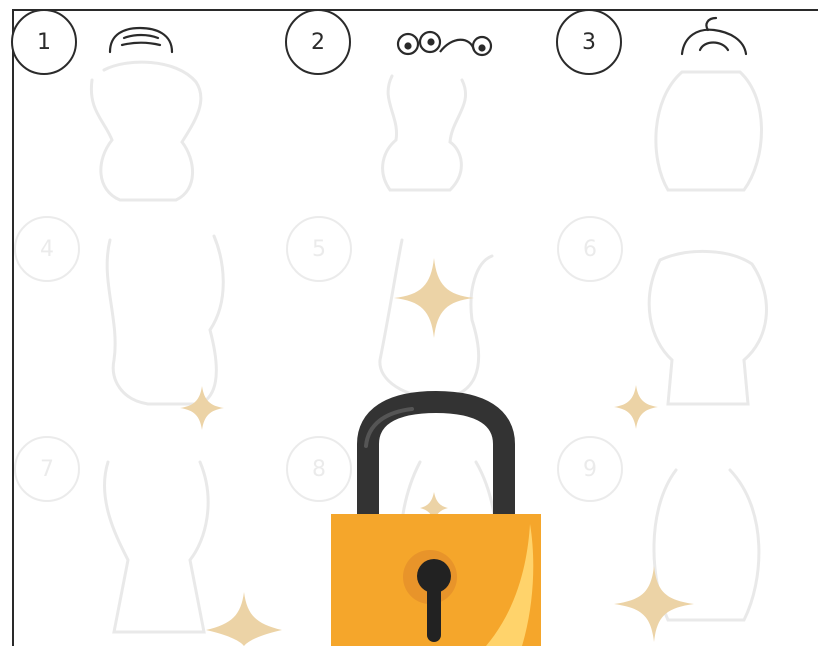  I want to click on monster-2-eyes-top, so click(444, 43).